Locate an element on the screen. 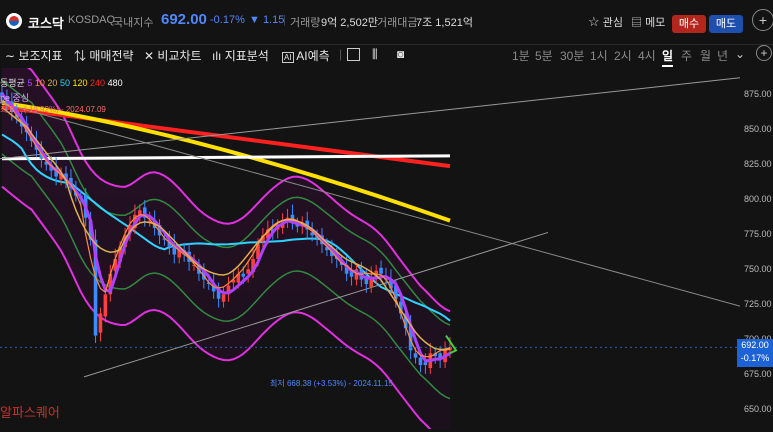 Image resolution: width=773 pixels, height=432 pixels. period-5min: 5분 is located at coordinates (544, 55).